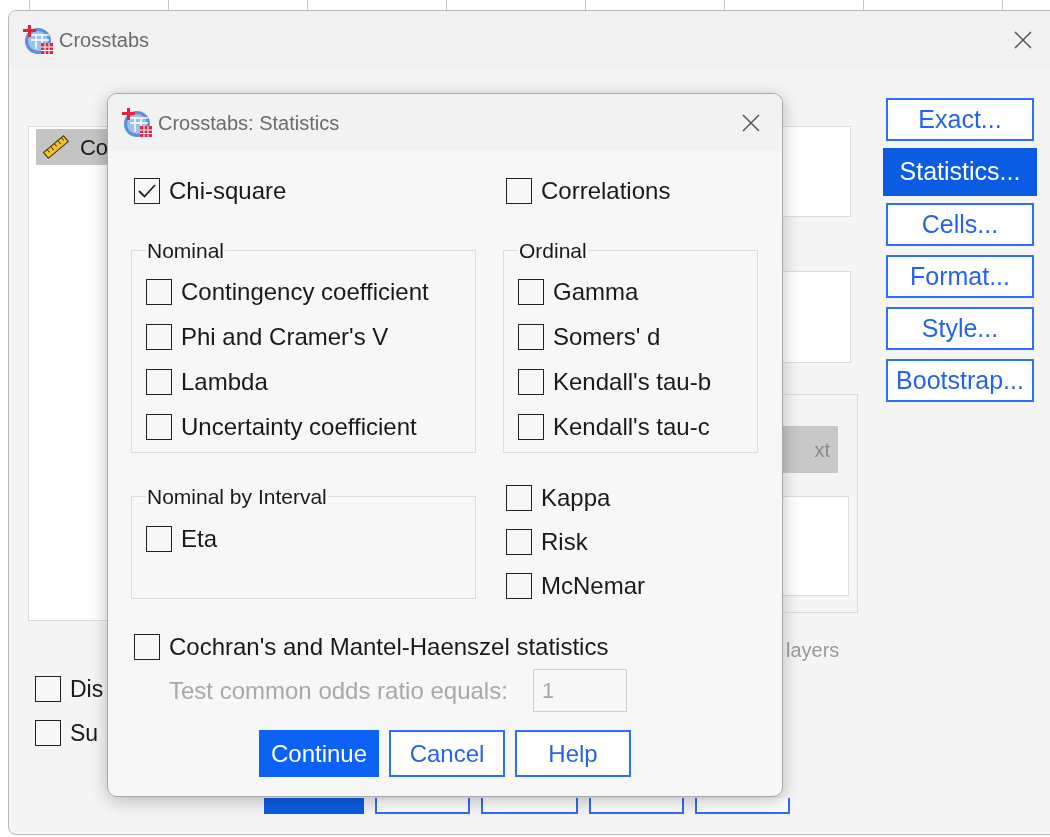 Image resolution: width=1050 pixels, height=837 pixels. I want to click on checkbox-label: Lambda, so click(224, 381).